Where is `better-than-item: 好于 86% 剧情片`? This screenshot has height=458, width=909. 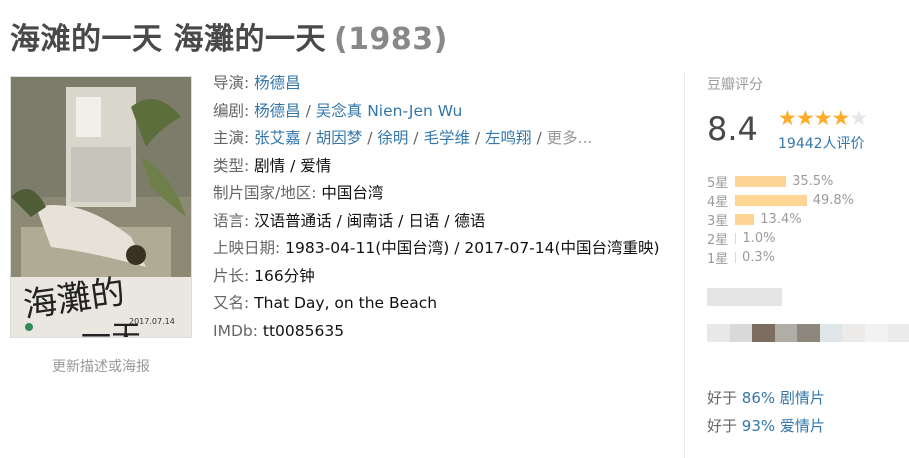
better-than-item: 好于 86% 剧情片 is located at coordinates (766, 398).